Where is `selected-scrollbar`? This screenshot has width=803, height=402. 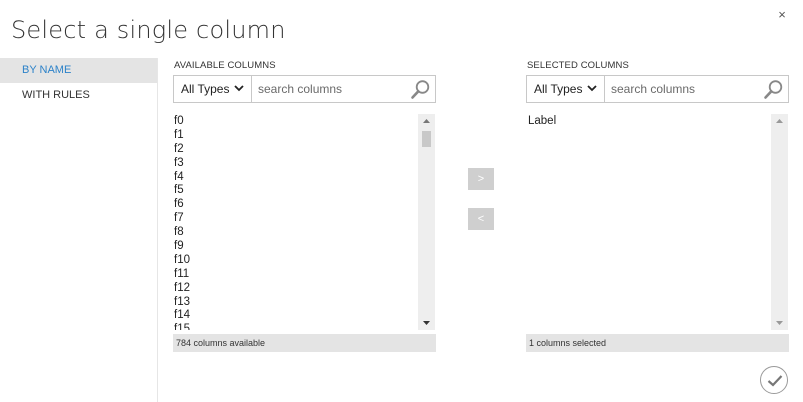
selected-scrollbar is located at coordinates (779, 222).